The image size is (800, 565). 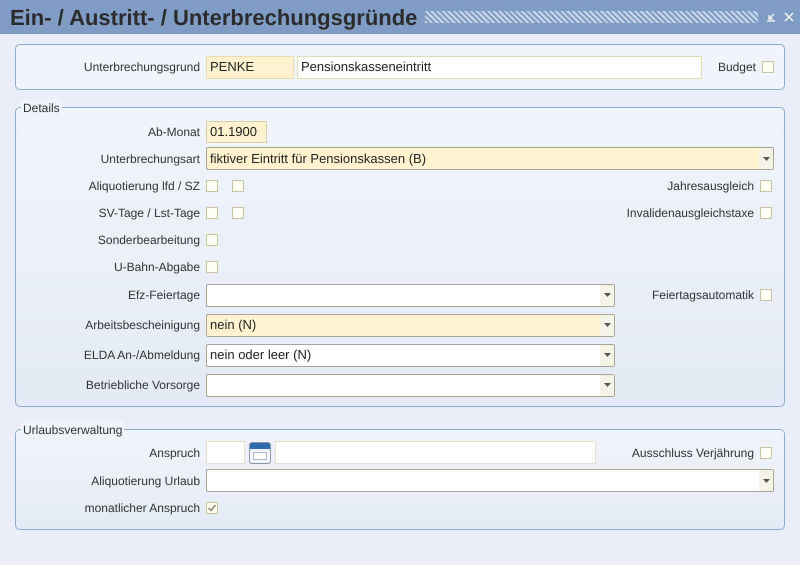 What do you see at coordinates (703, 295) in the screenshot?
I see `checkbox-label: Feiertagsautomatik` at bounding box center [703, 295].